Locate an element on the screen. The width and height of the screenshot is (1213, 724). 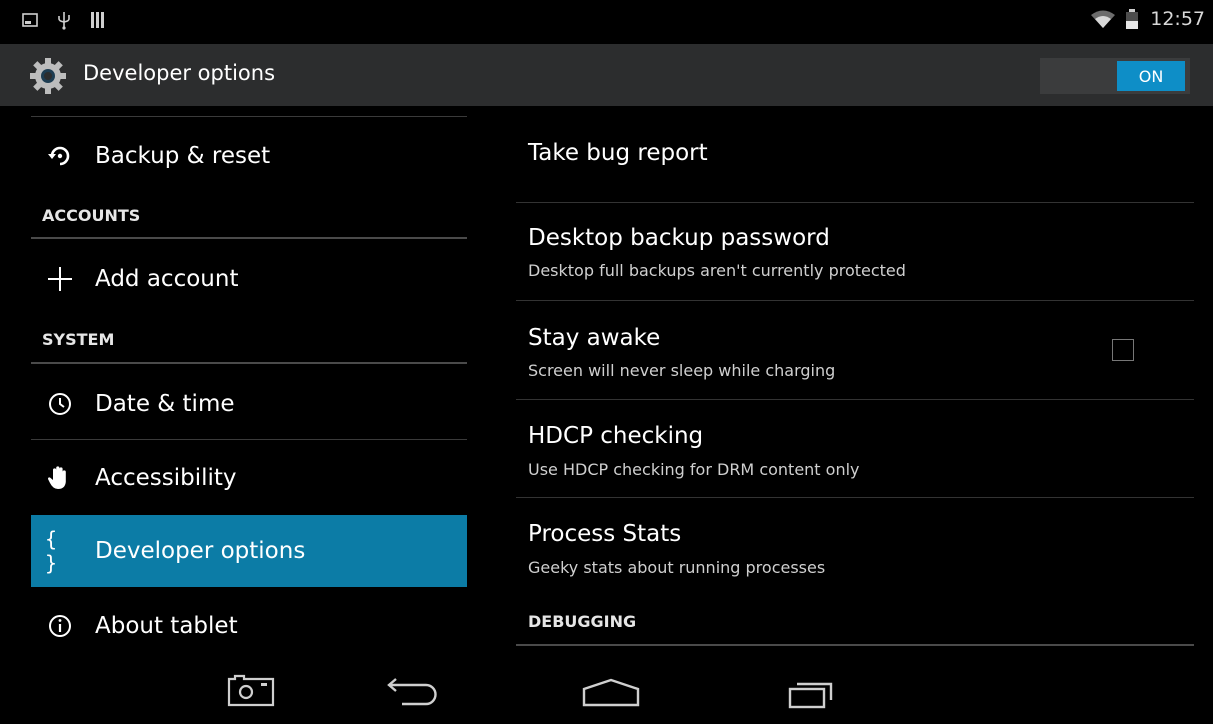
setting-title: Stay awake is located at coordinates (594, 338).